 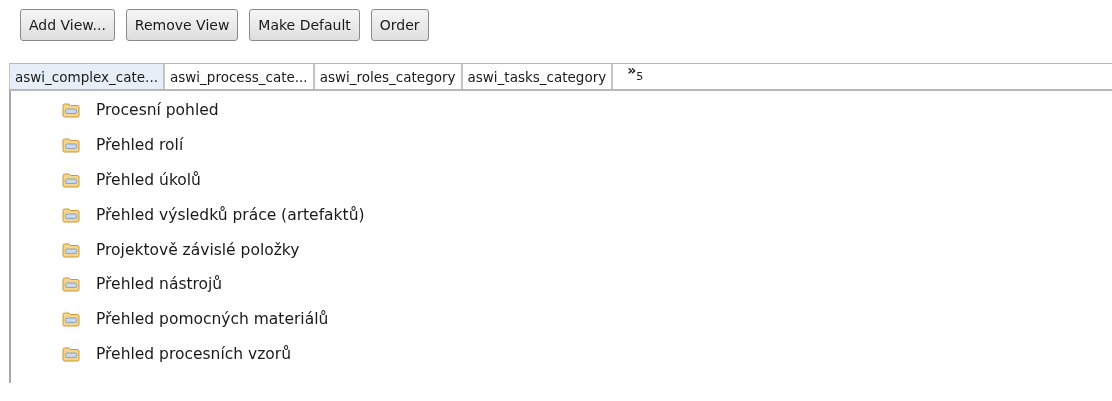 I want to click on tree-item: Projektově závislé položky, so click(x=198, y=249).